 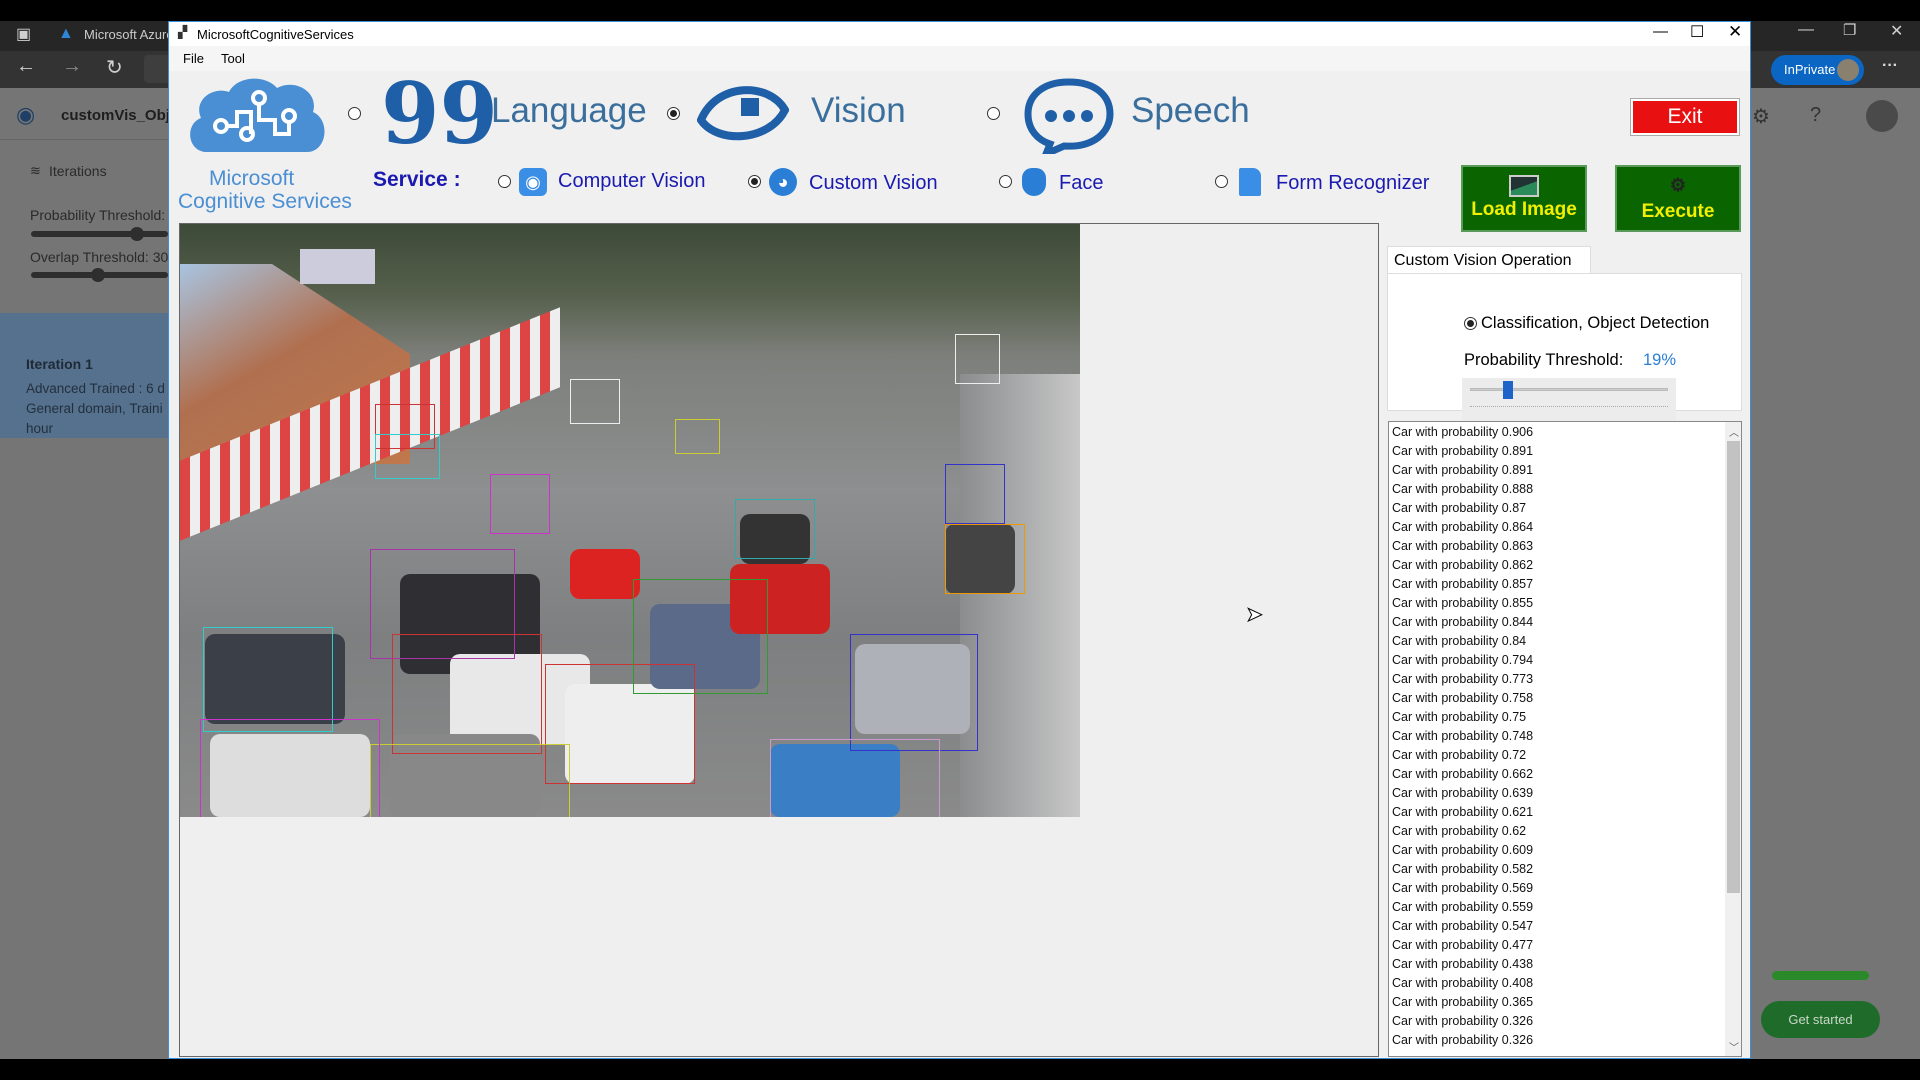 What do you see at coordinates (1221, 181) in the screenshot?
I see `radio-form-recognizer` at bounding box center [1221, 181].